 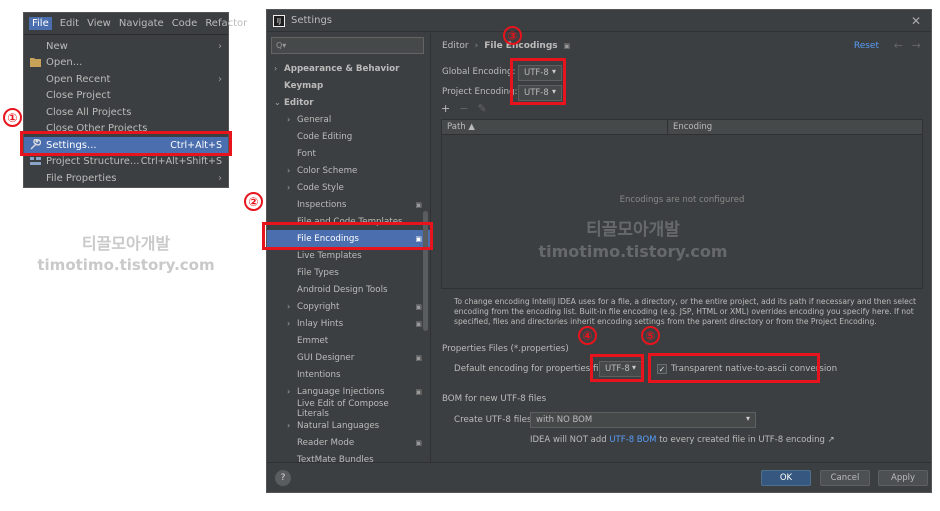 I want to click on forward-arrow-icon: →, so click(x=916, y=45).